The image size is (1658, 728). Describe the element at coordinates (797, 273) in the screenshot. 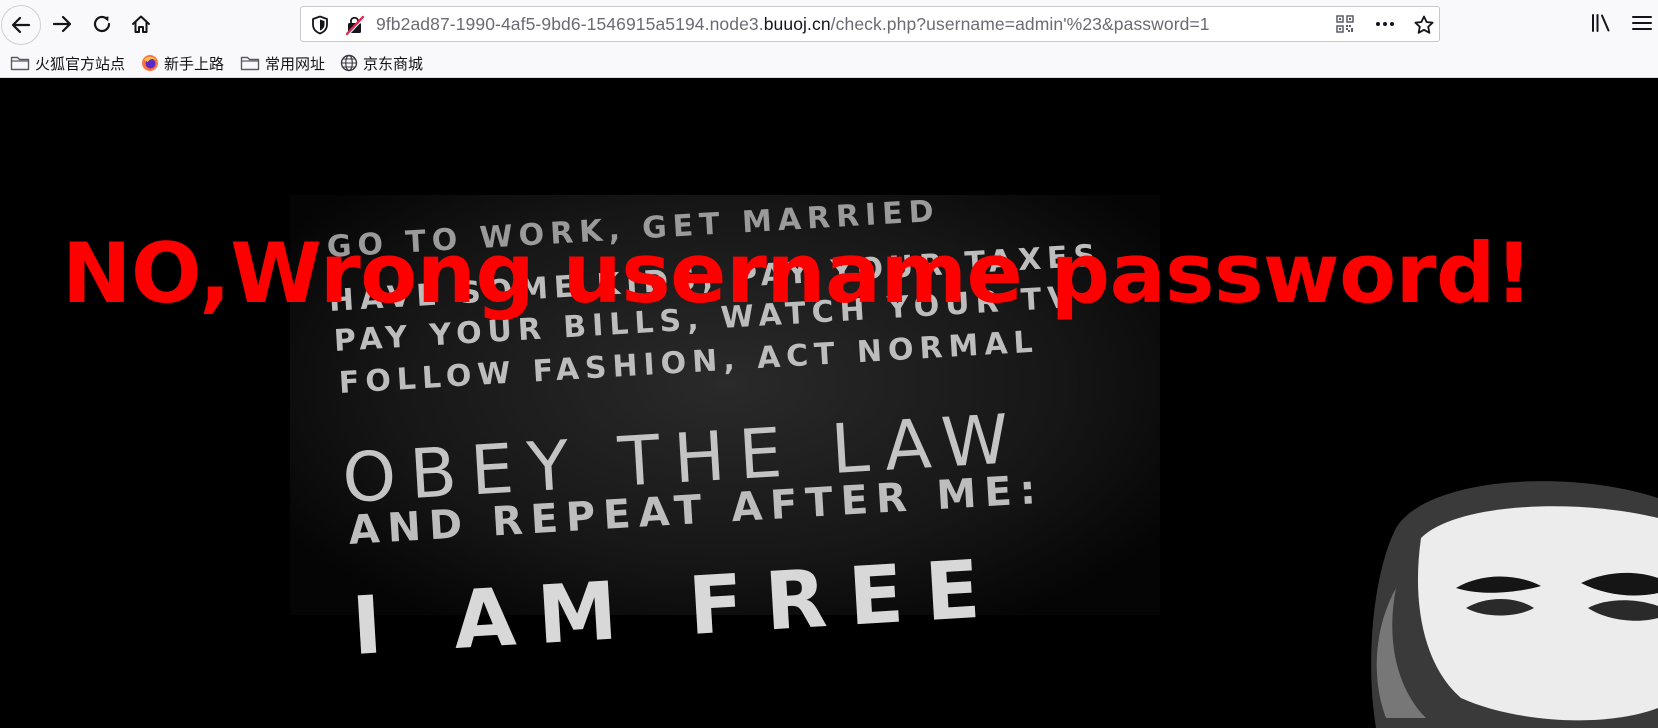

I see `error-message: NO,Wrong username password!` at that location.